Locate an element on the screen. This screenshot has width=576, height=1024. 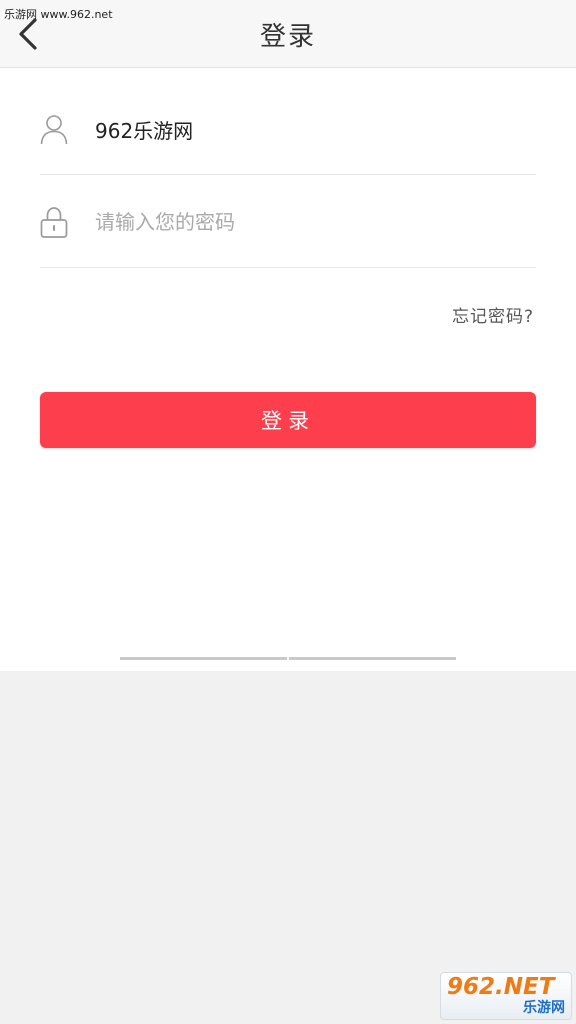
lock-icon is located at coordinates (54, 222).